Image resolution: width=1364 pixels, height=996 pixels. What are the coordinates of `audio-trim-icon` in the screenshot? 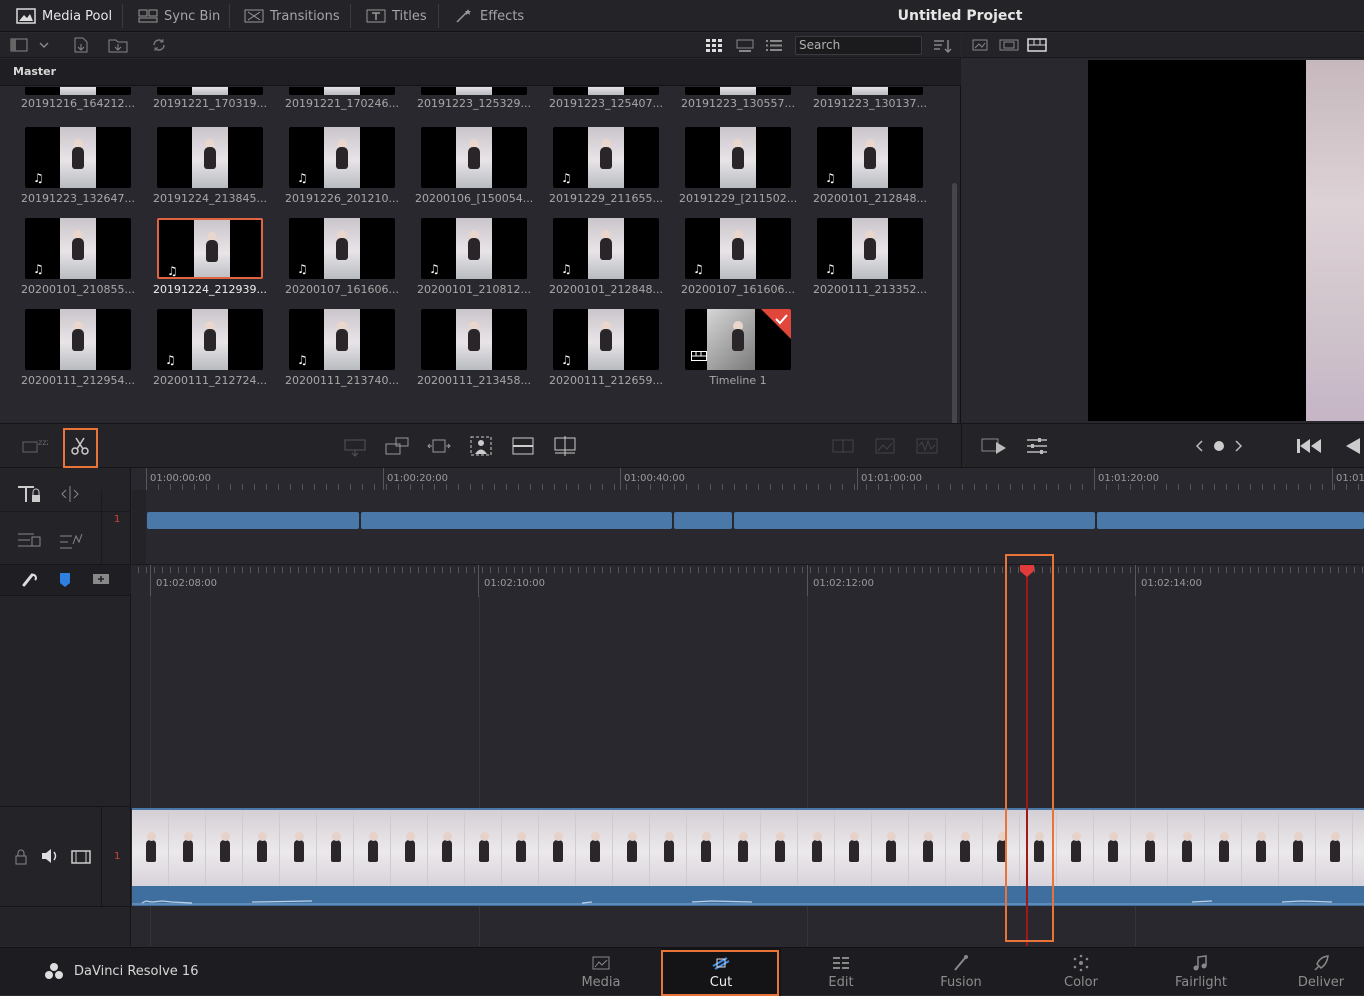 It's located at (30, 540).